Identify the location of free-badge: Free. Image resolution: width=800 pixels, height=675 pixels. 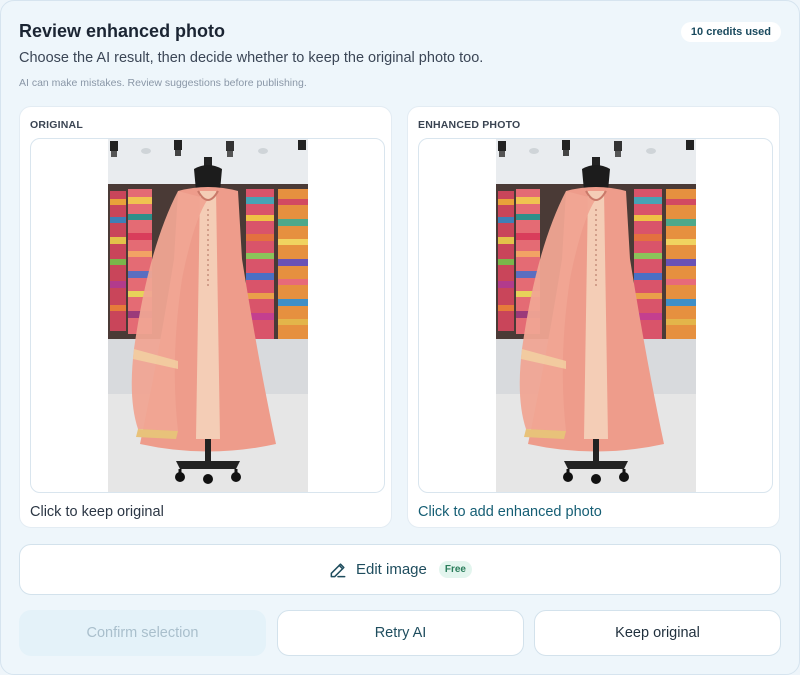
(455, 569).